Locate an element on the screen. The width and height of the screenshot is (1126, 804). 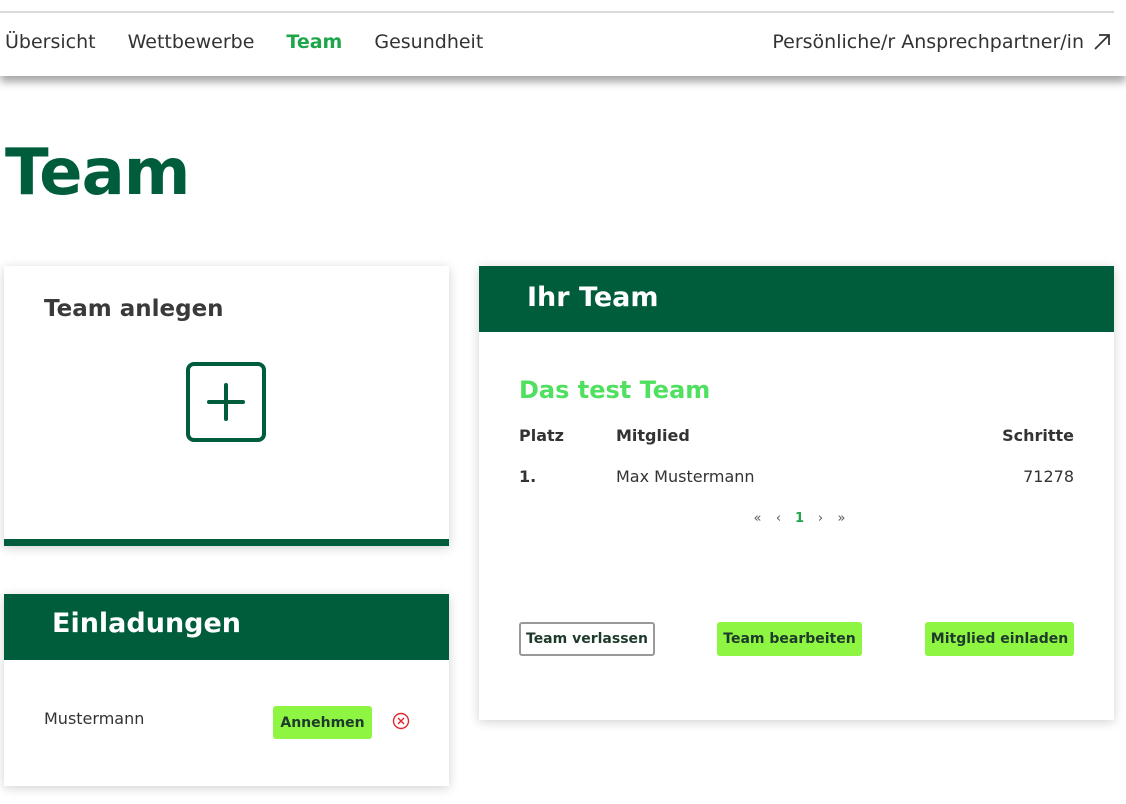
column-header-member: Mitglied is located at coordinates (653, 435).